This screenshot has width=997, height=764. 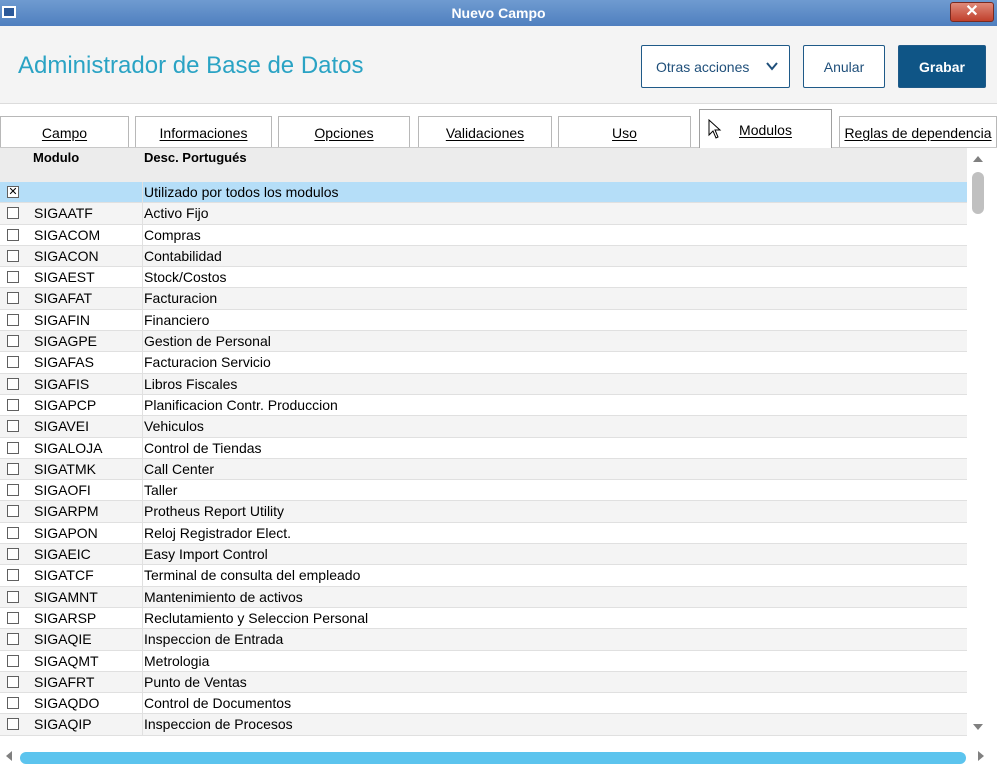 What do you see at coordinates (942, 66) in the screenshot?
I see `save-button: Grabar` at bounding box center [942, 66].